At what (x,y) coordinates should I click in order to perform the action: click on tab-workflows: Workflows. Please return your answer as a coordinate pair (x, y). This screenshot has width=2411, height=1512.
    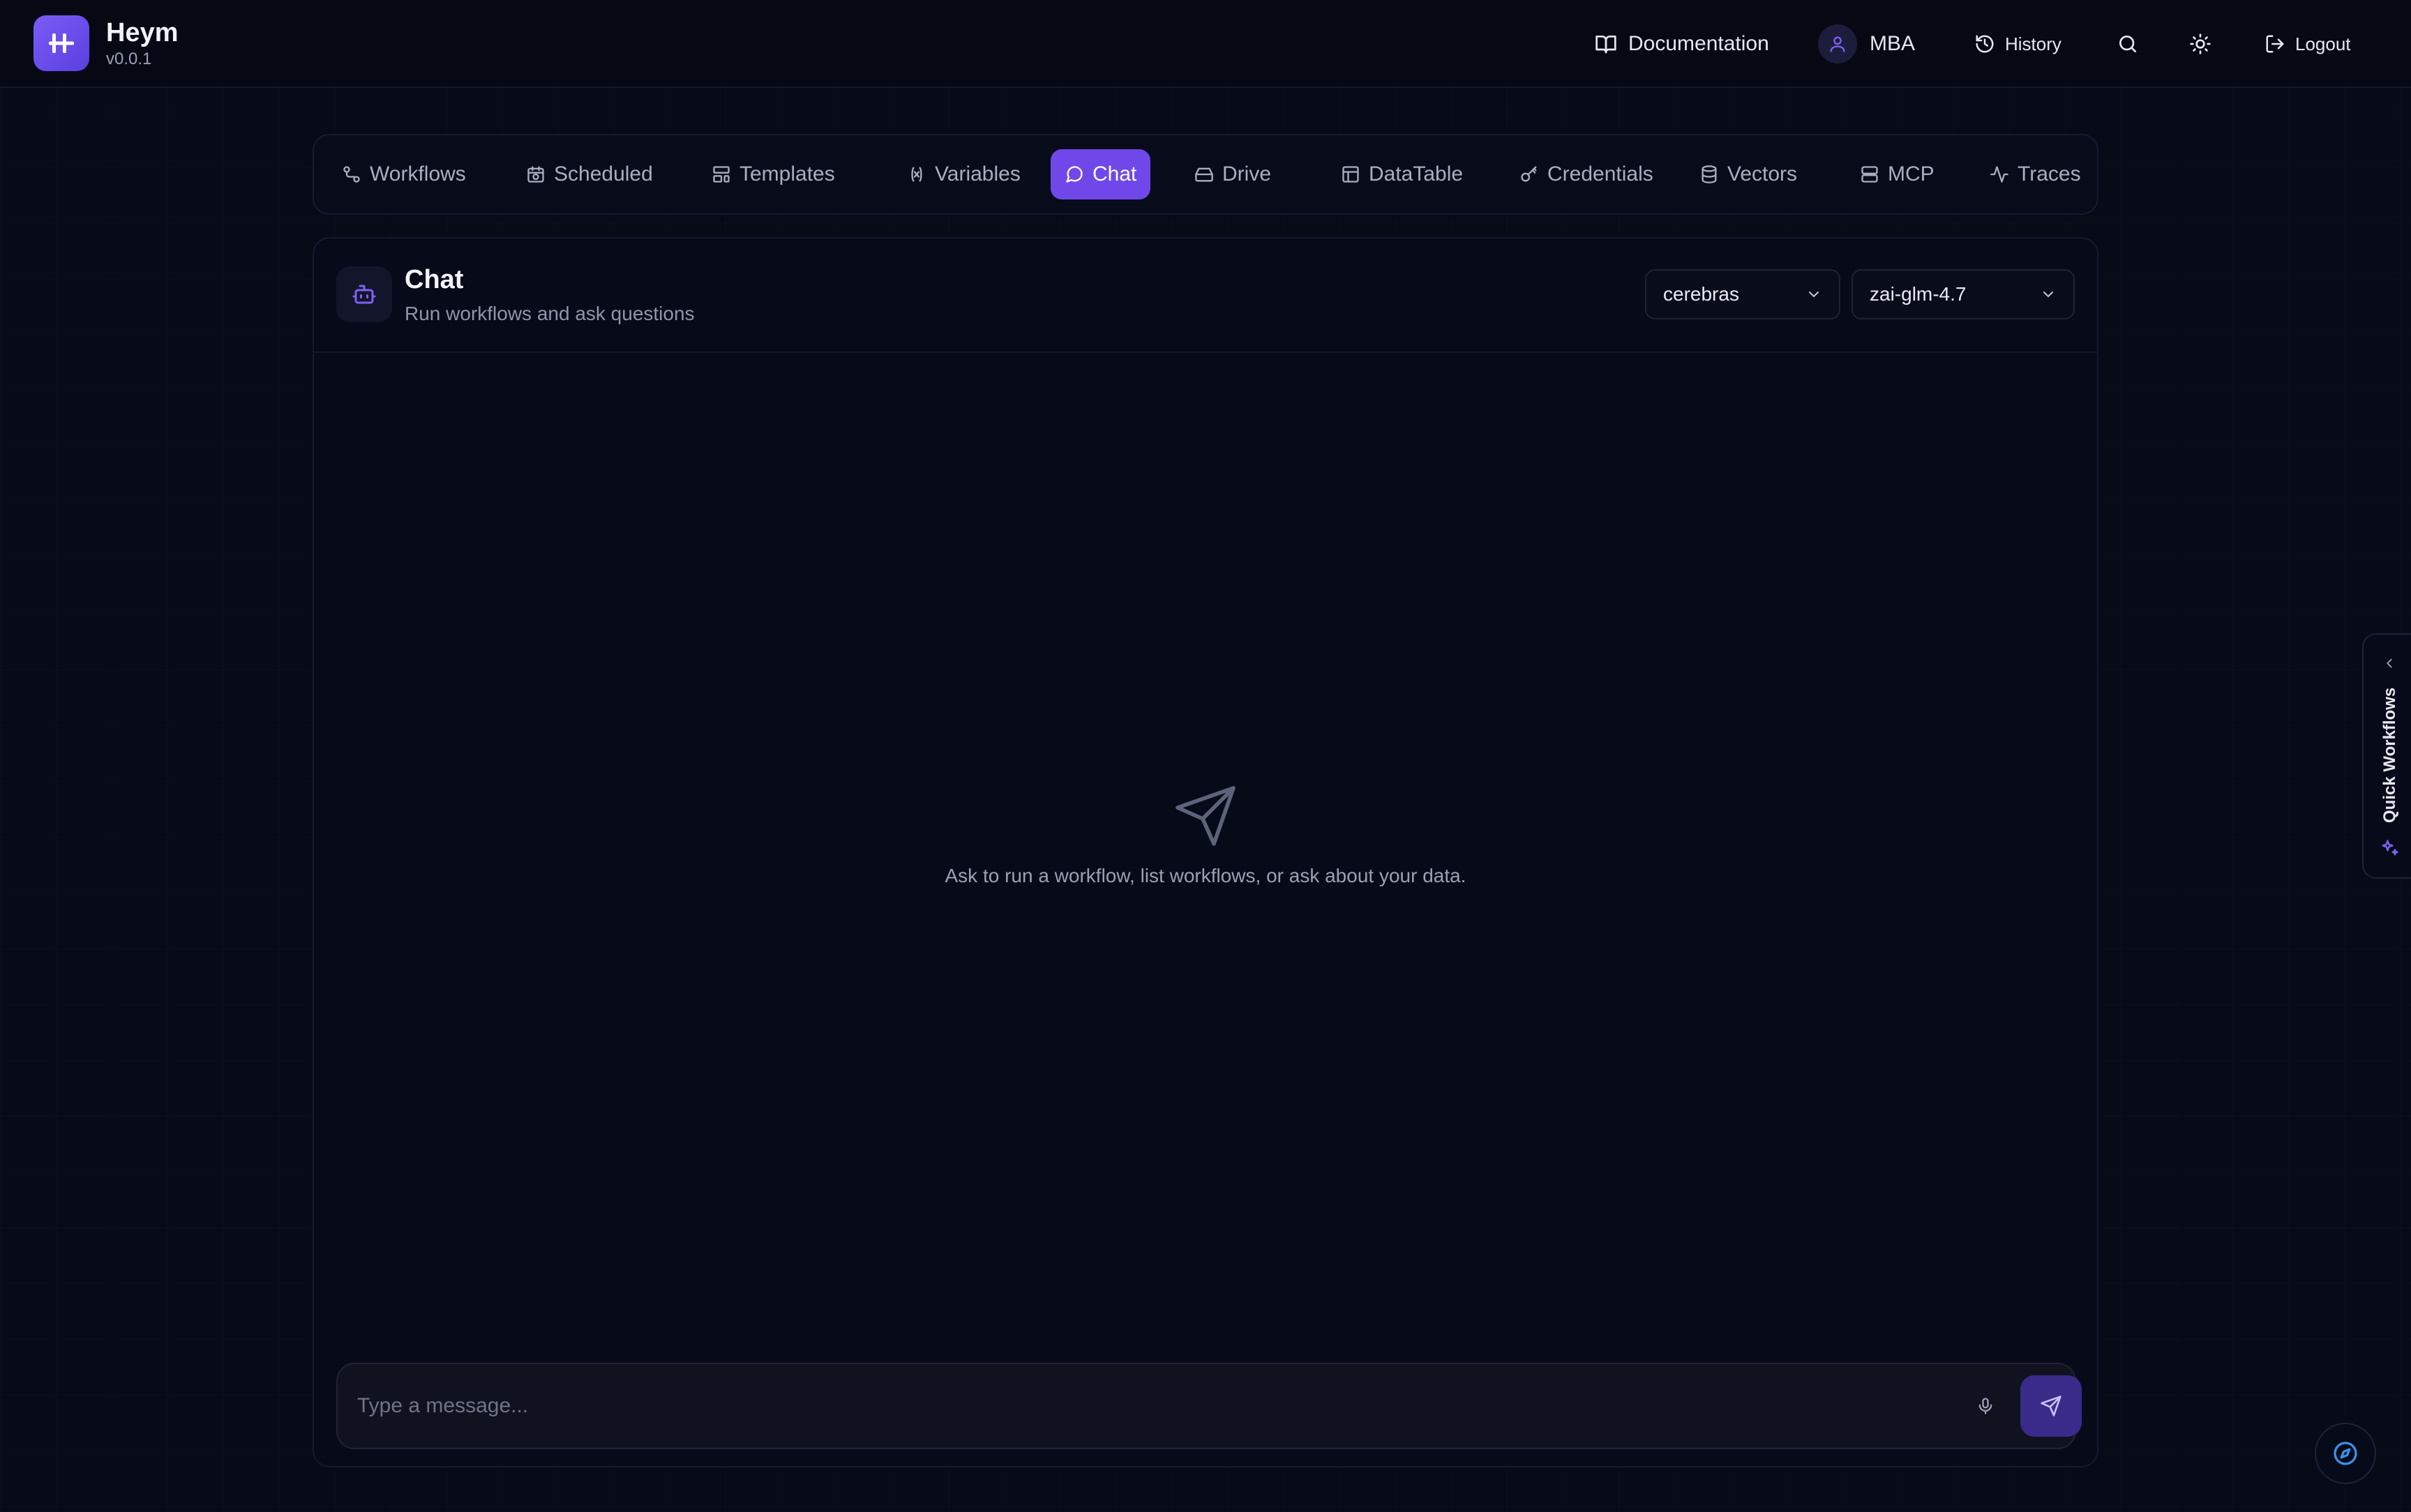
    Looking at the image, I should click on (404, 174).